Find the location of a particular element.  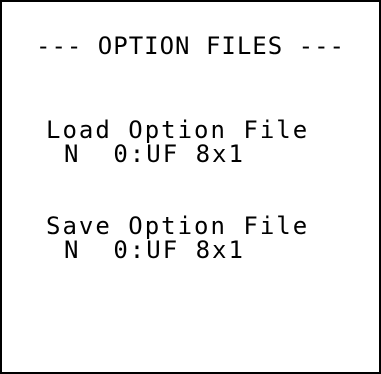

screen-title: --- OPTION FILES --- is located at coordinates (190, 46).